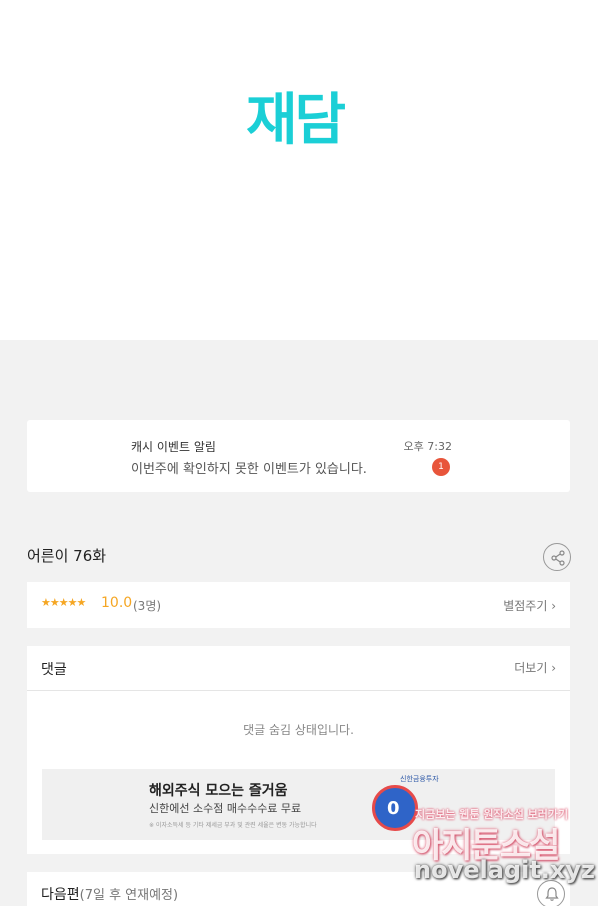  What do you see at coordinates (296, 120) in the screenshot?
I see `app-logo: 재담` at bounding box center [296, 120].